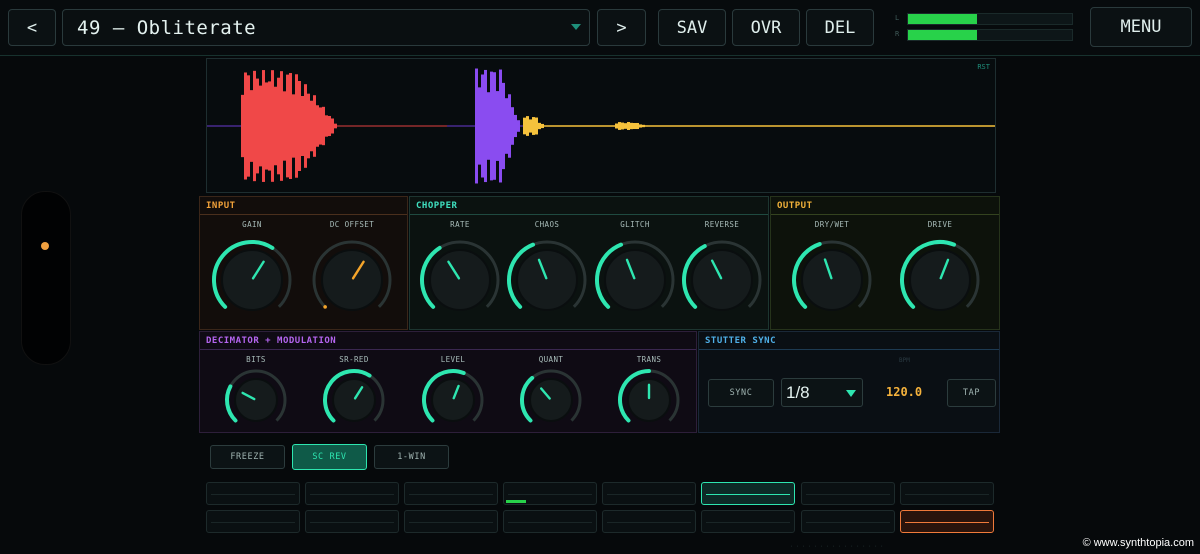 The height and width of the screenshot is (554, 1200). Describe the element at coordinates (849, 349) in the screenshot. I see `stutter-title-line` at that location.